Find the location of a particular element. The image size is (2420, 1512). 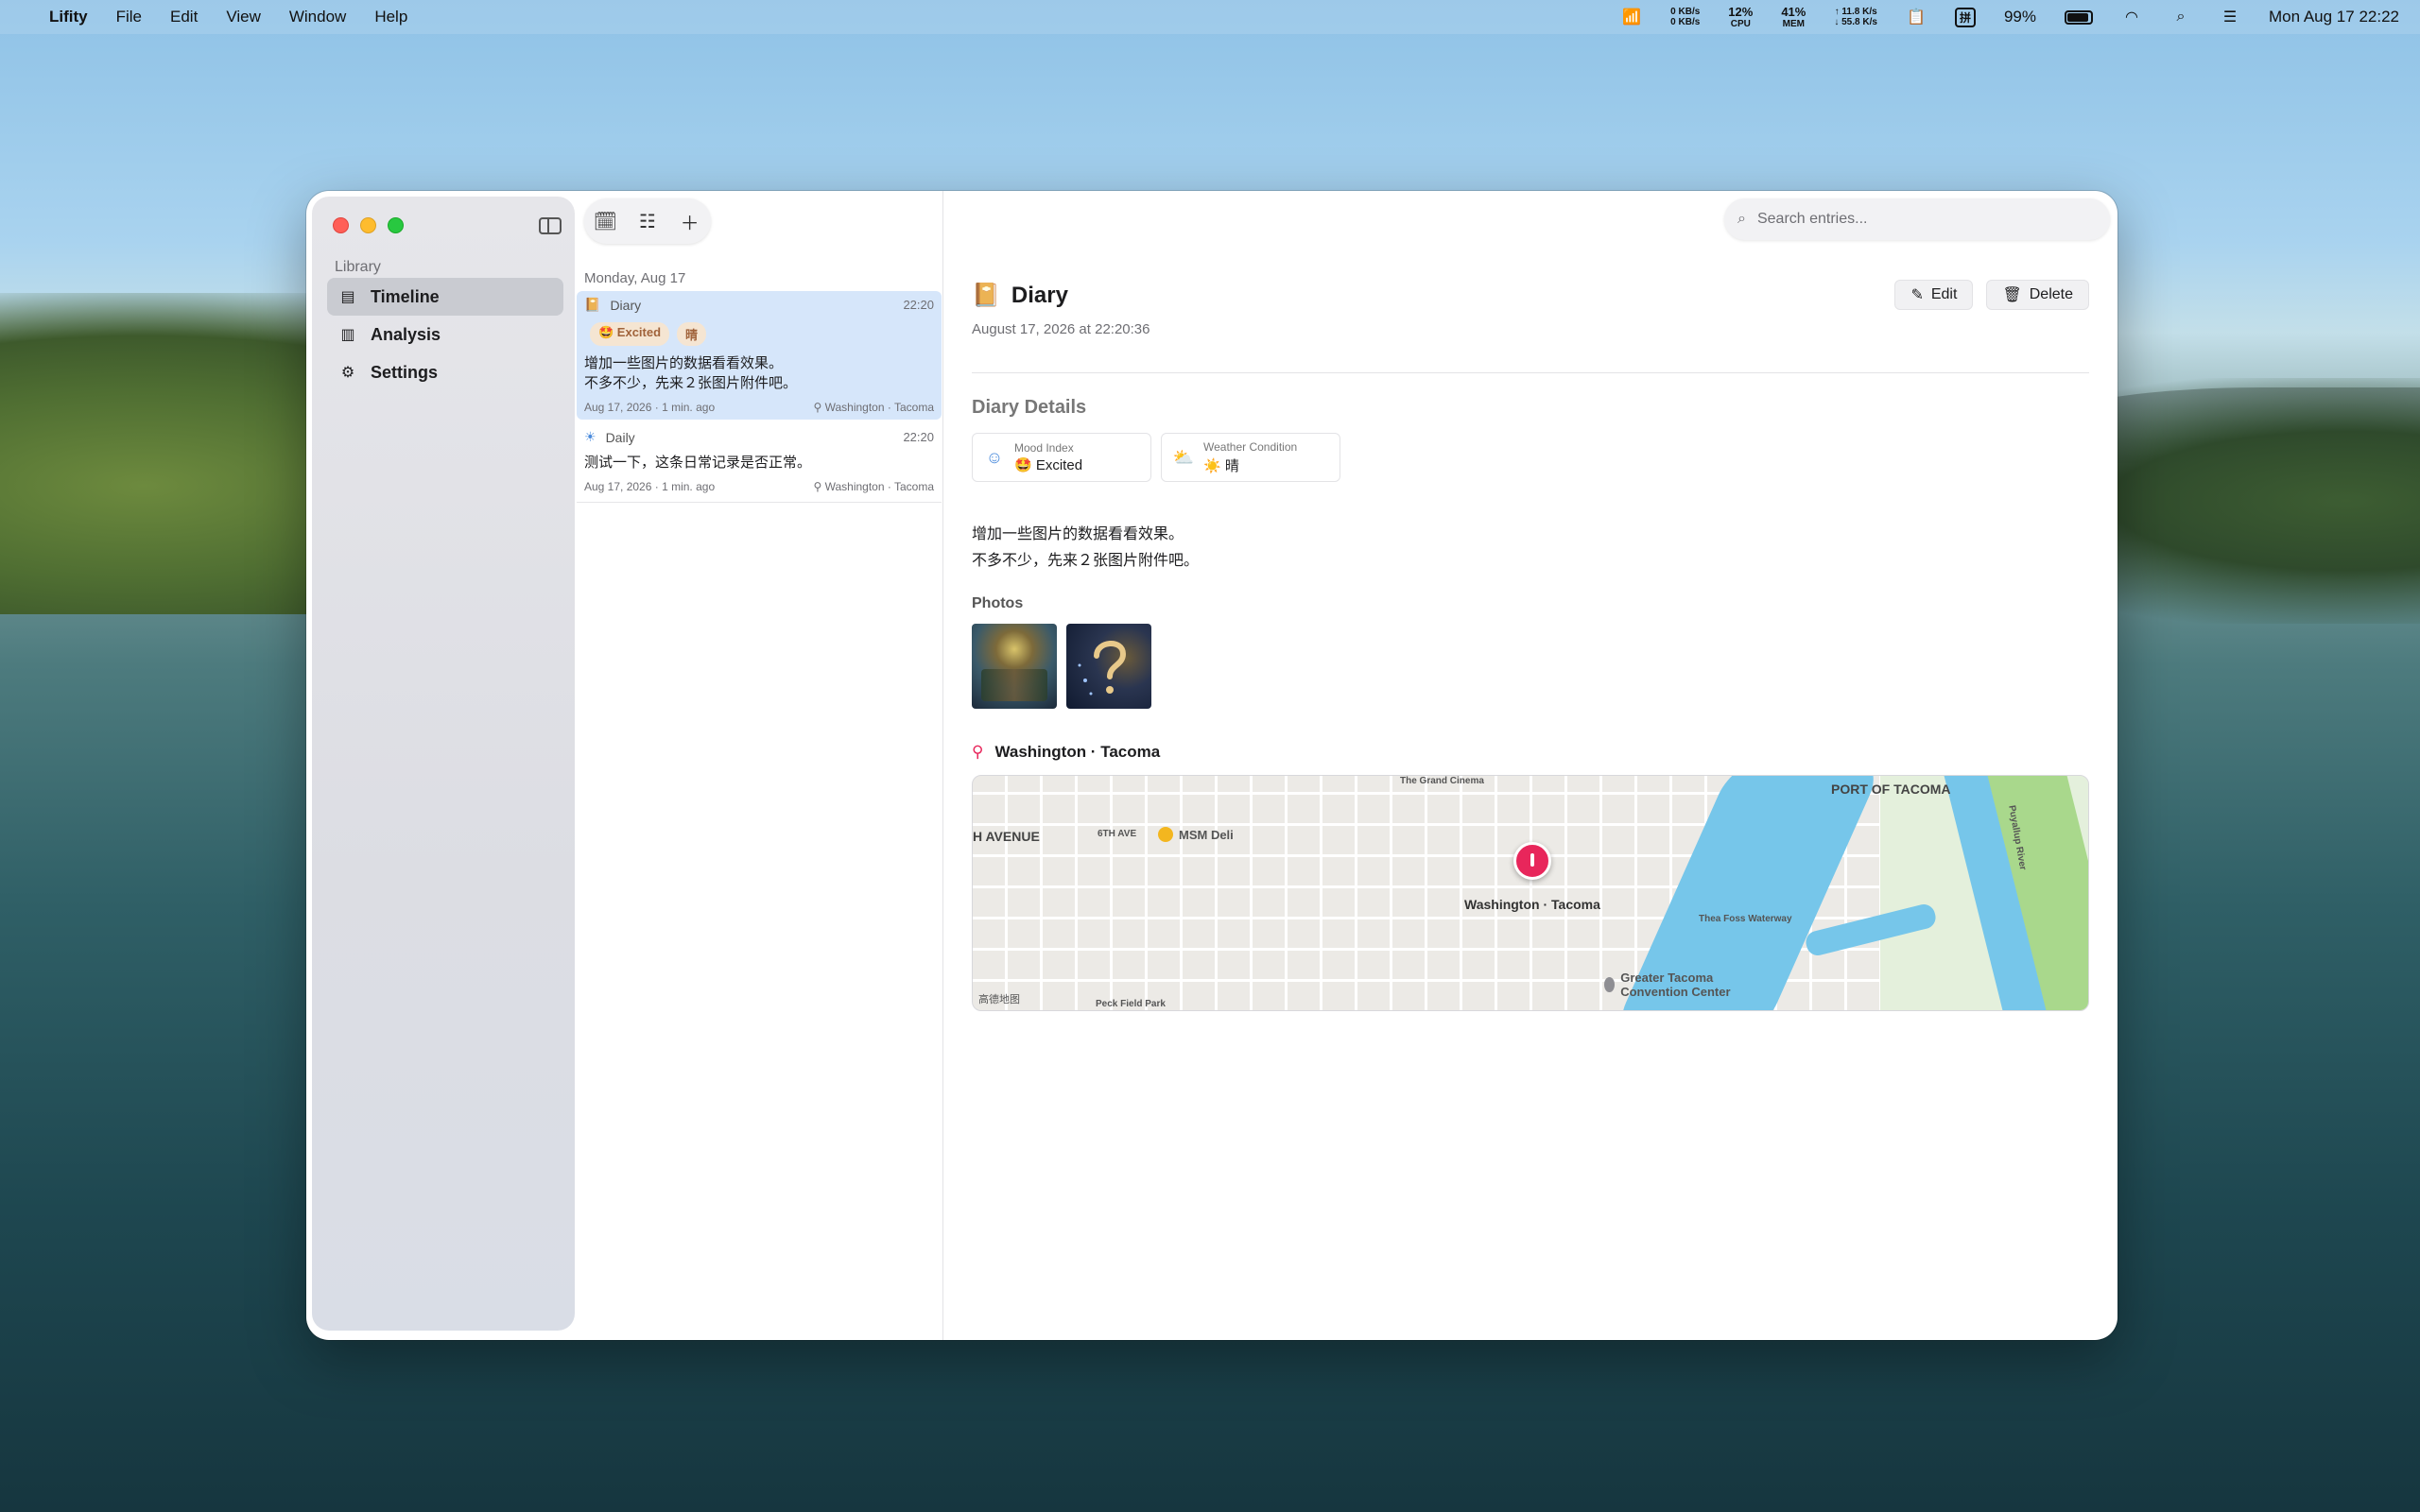

sidebar-toggle-icon is located at coordinates (550, 225).